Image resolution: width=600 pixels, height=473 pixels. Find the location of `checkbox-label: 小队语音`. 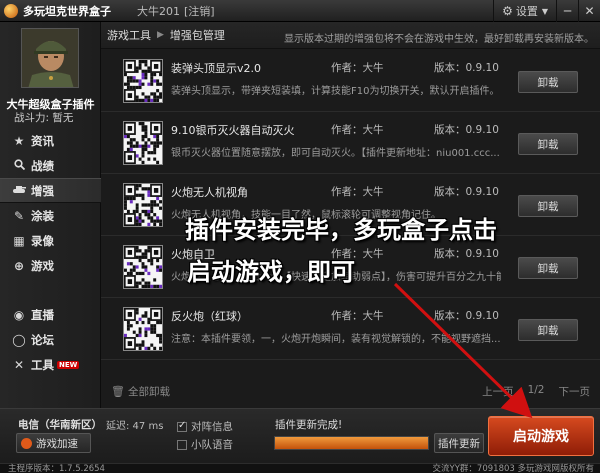

checkbox-label: 小队语音 is located at coordinates (212, 445).